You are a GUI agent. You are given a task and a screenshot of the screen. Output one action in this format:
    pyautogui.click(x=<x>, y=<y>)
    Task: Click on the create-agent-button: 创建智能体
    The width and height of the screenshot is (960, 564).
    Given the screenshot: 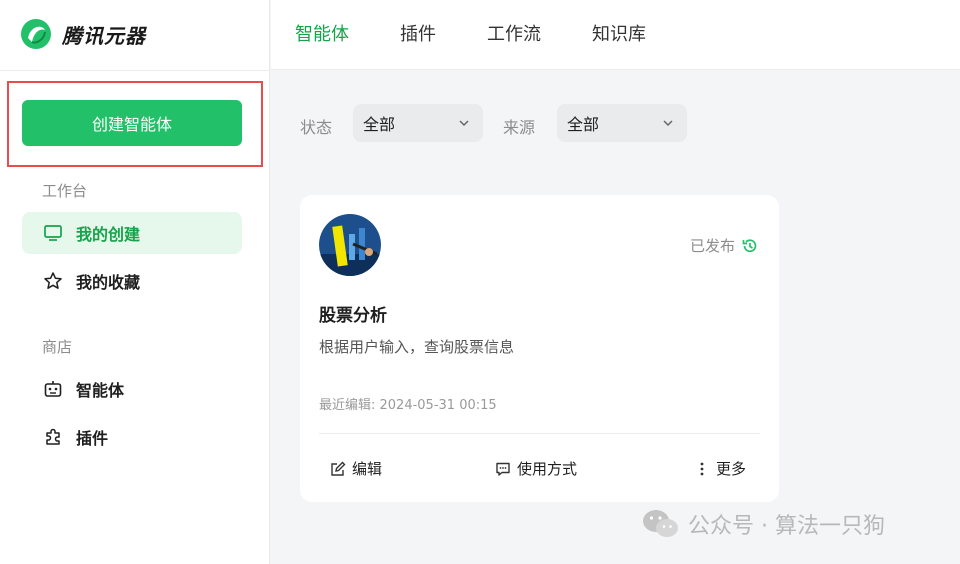 What is the action you would take?
    pyautogui.click(x=132, y=123)
    